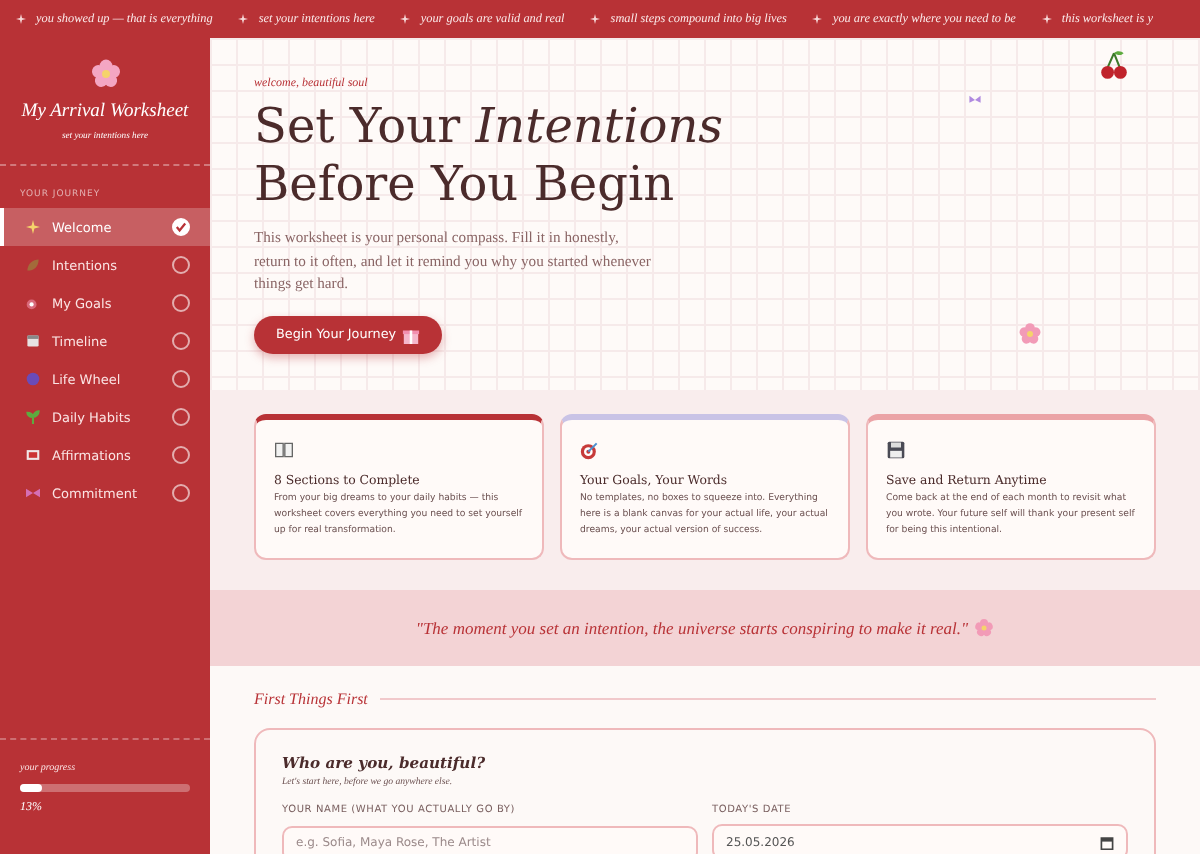  What do you see at coordinates (33, 455) in the screenshot?
I see `frame-icon` at bounding box center [33, 455].